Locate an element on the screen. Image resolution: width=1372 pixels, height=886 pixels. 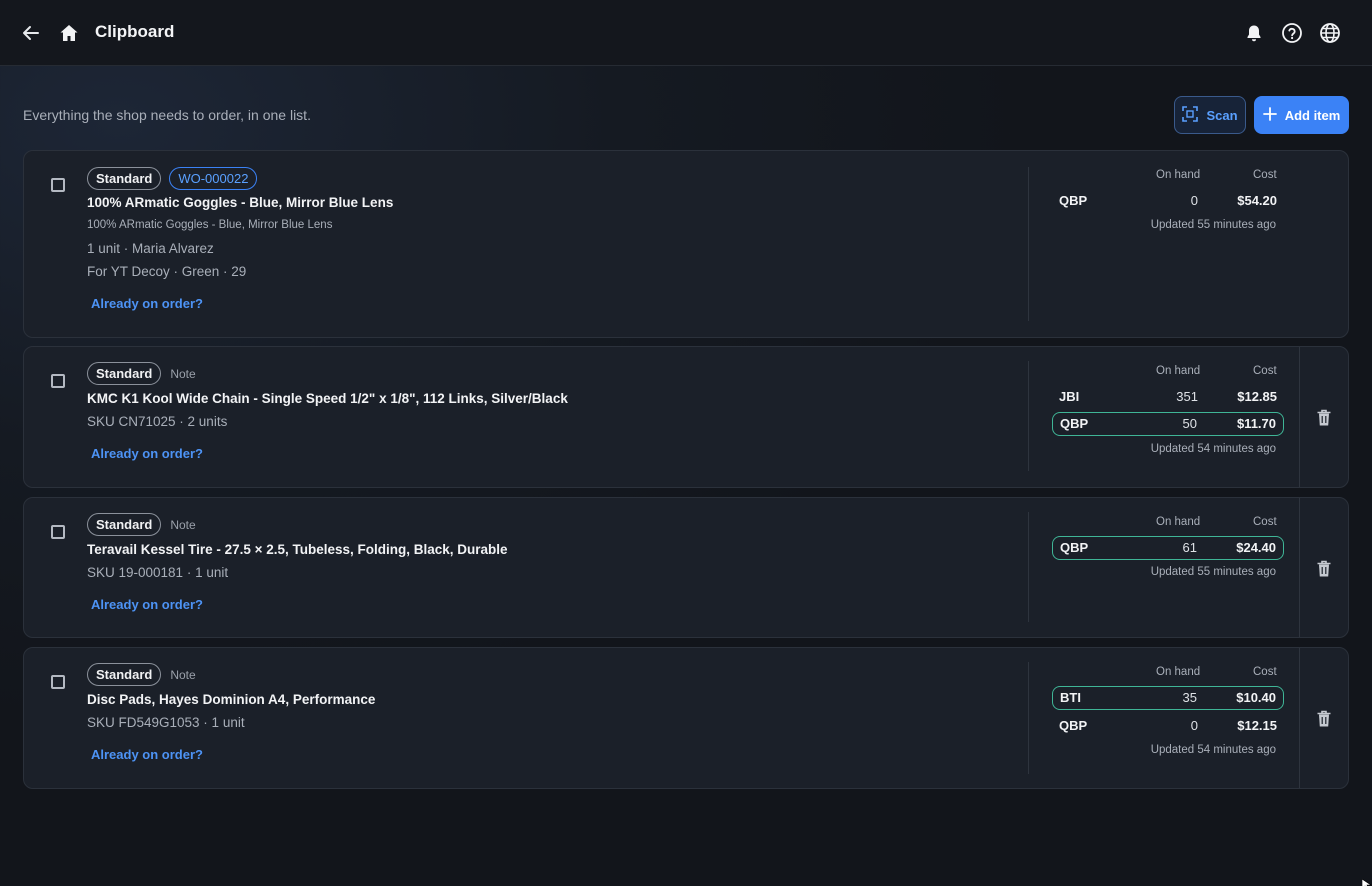
add-item-button: Add item is located at coordinates (1301, 115).